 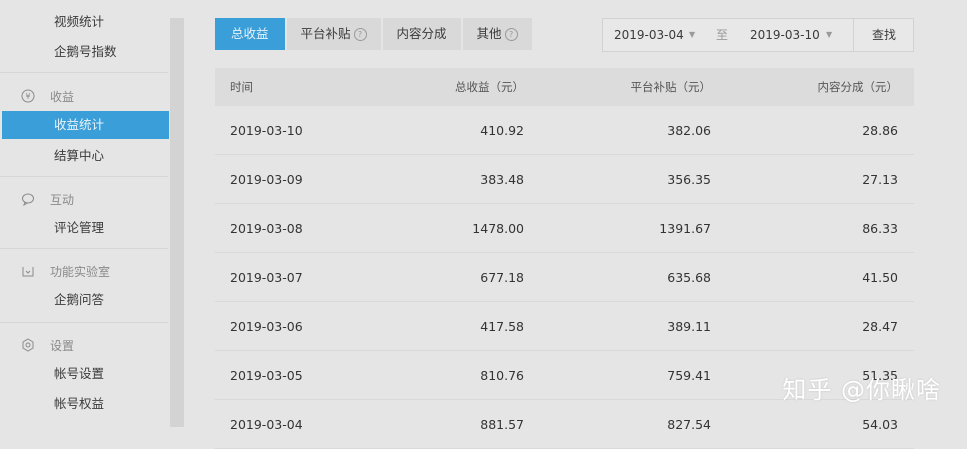 I want to click on cell-total: 881.57, so click(x=502, y=424).